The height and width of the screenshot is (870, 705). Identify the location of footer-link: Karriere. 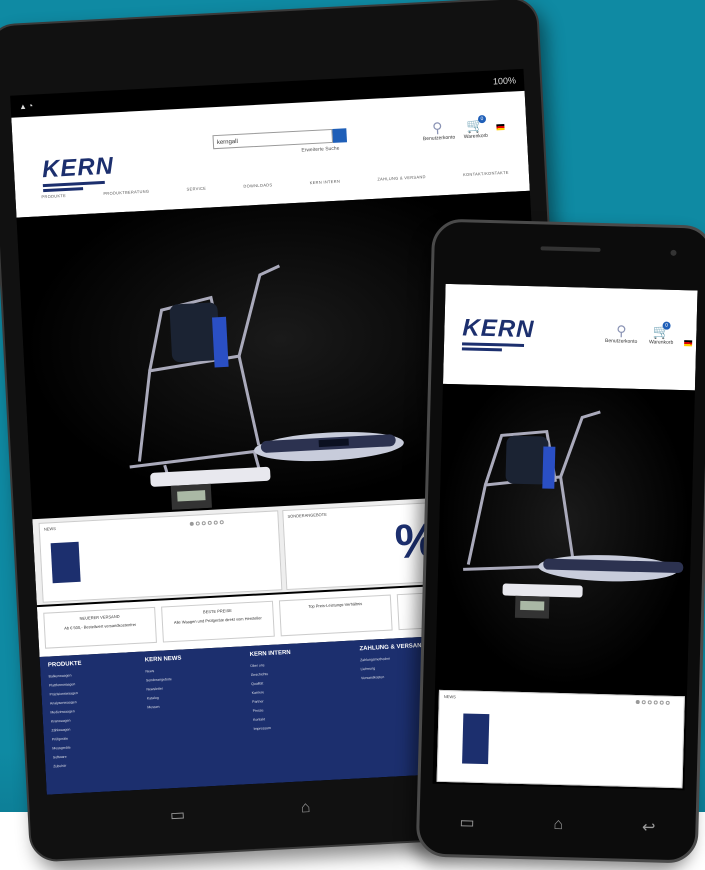
(272, 692).